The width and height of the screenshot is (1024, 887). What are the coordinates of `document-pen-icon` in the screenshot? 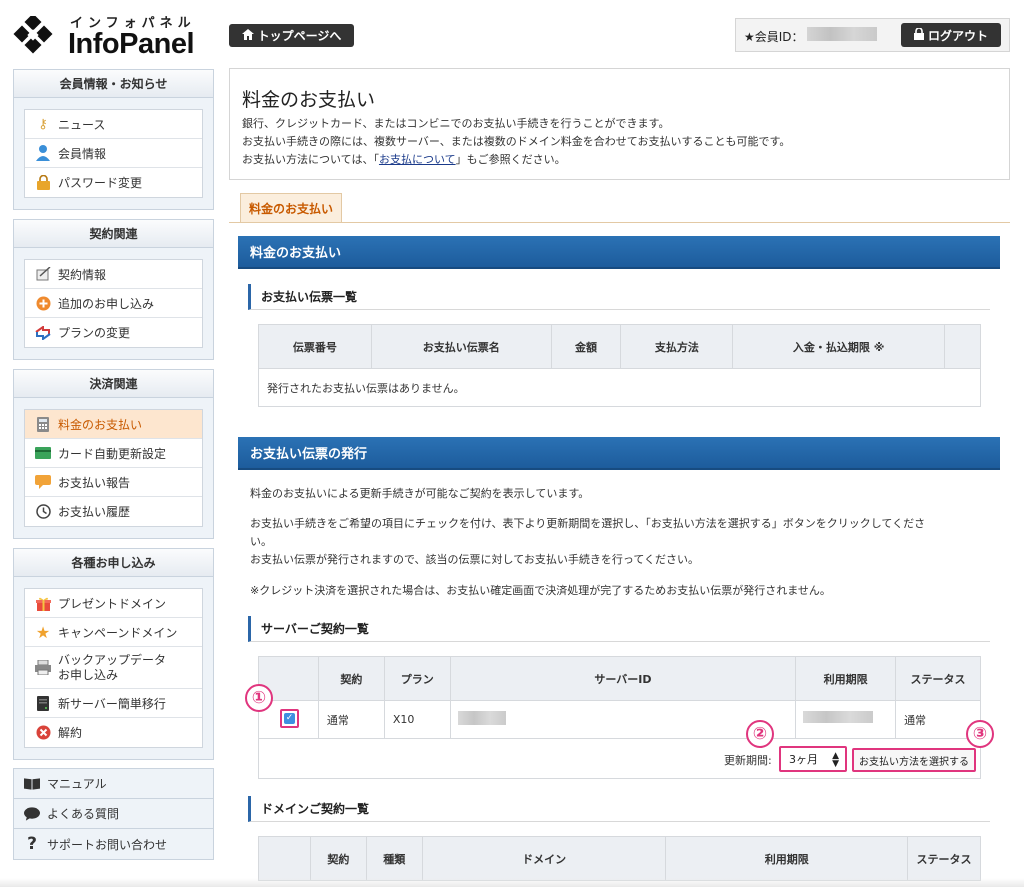 It's located at (43, 274).